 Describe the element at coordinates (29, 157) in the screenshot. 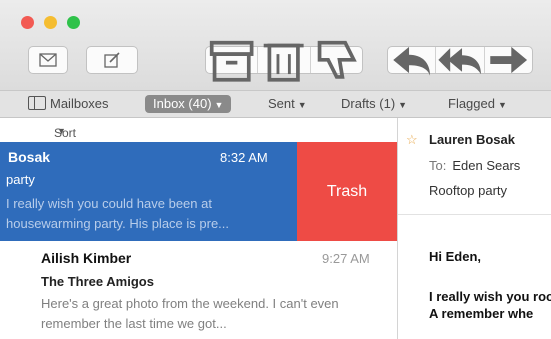

I see `message-sender: Bosak` at that location.